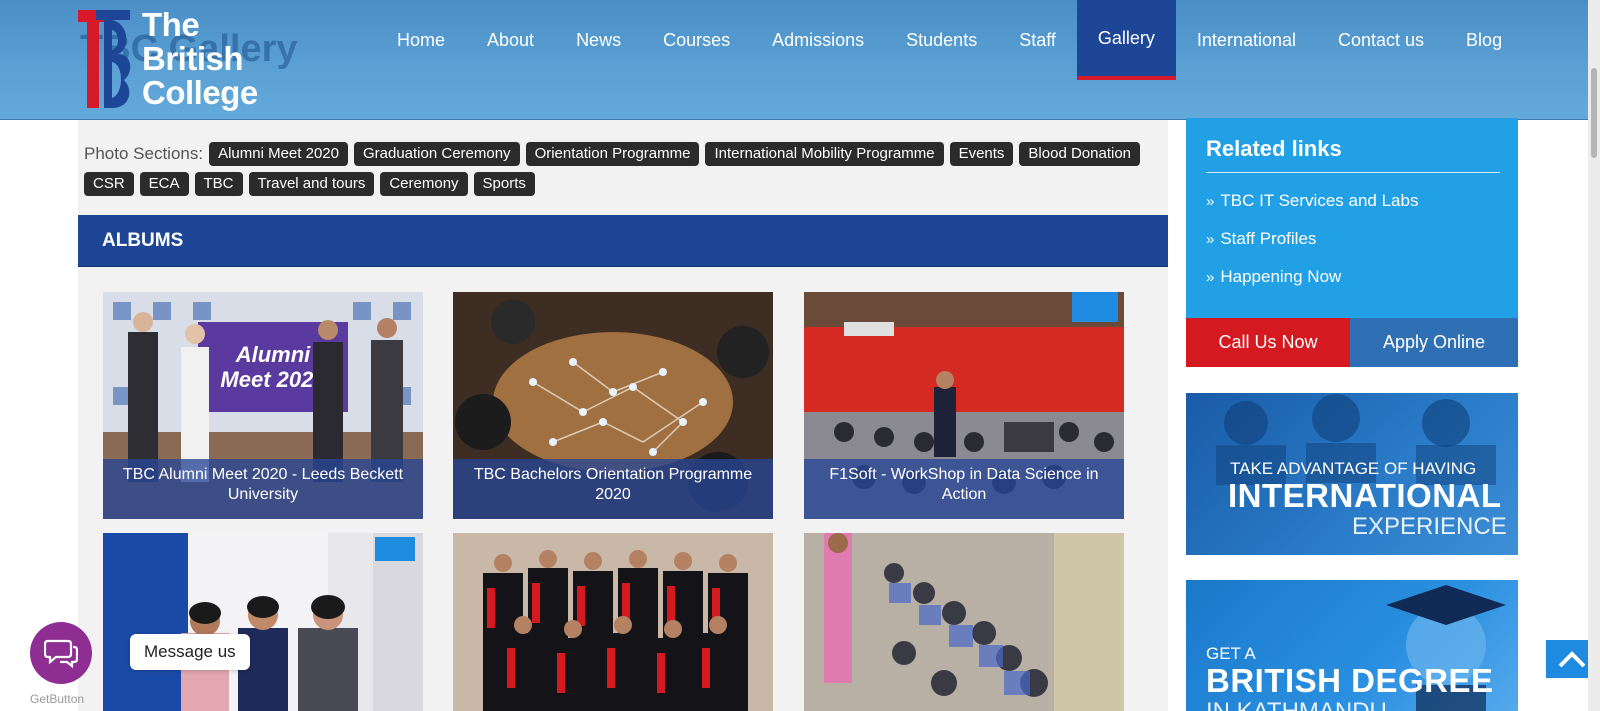 This screenshot has height=711, width=1600. Describe the element at coordinates (436, 154) in the screenshot. I see `chip-graduation-ceremony: Graduation Ceremony` at that location.